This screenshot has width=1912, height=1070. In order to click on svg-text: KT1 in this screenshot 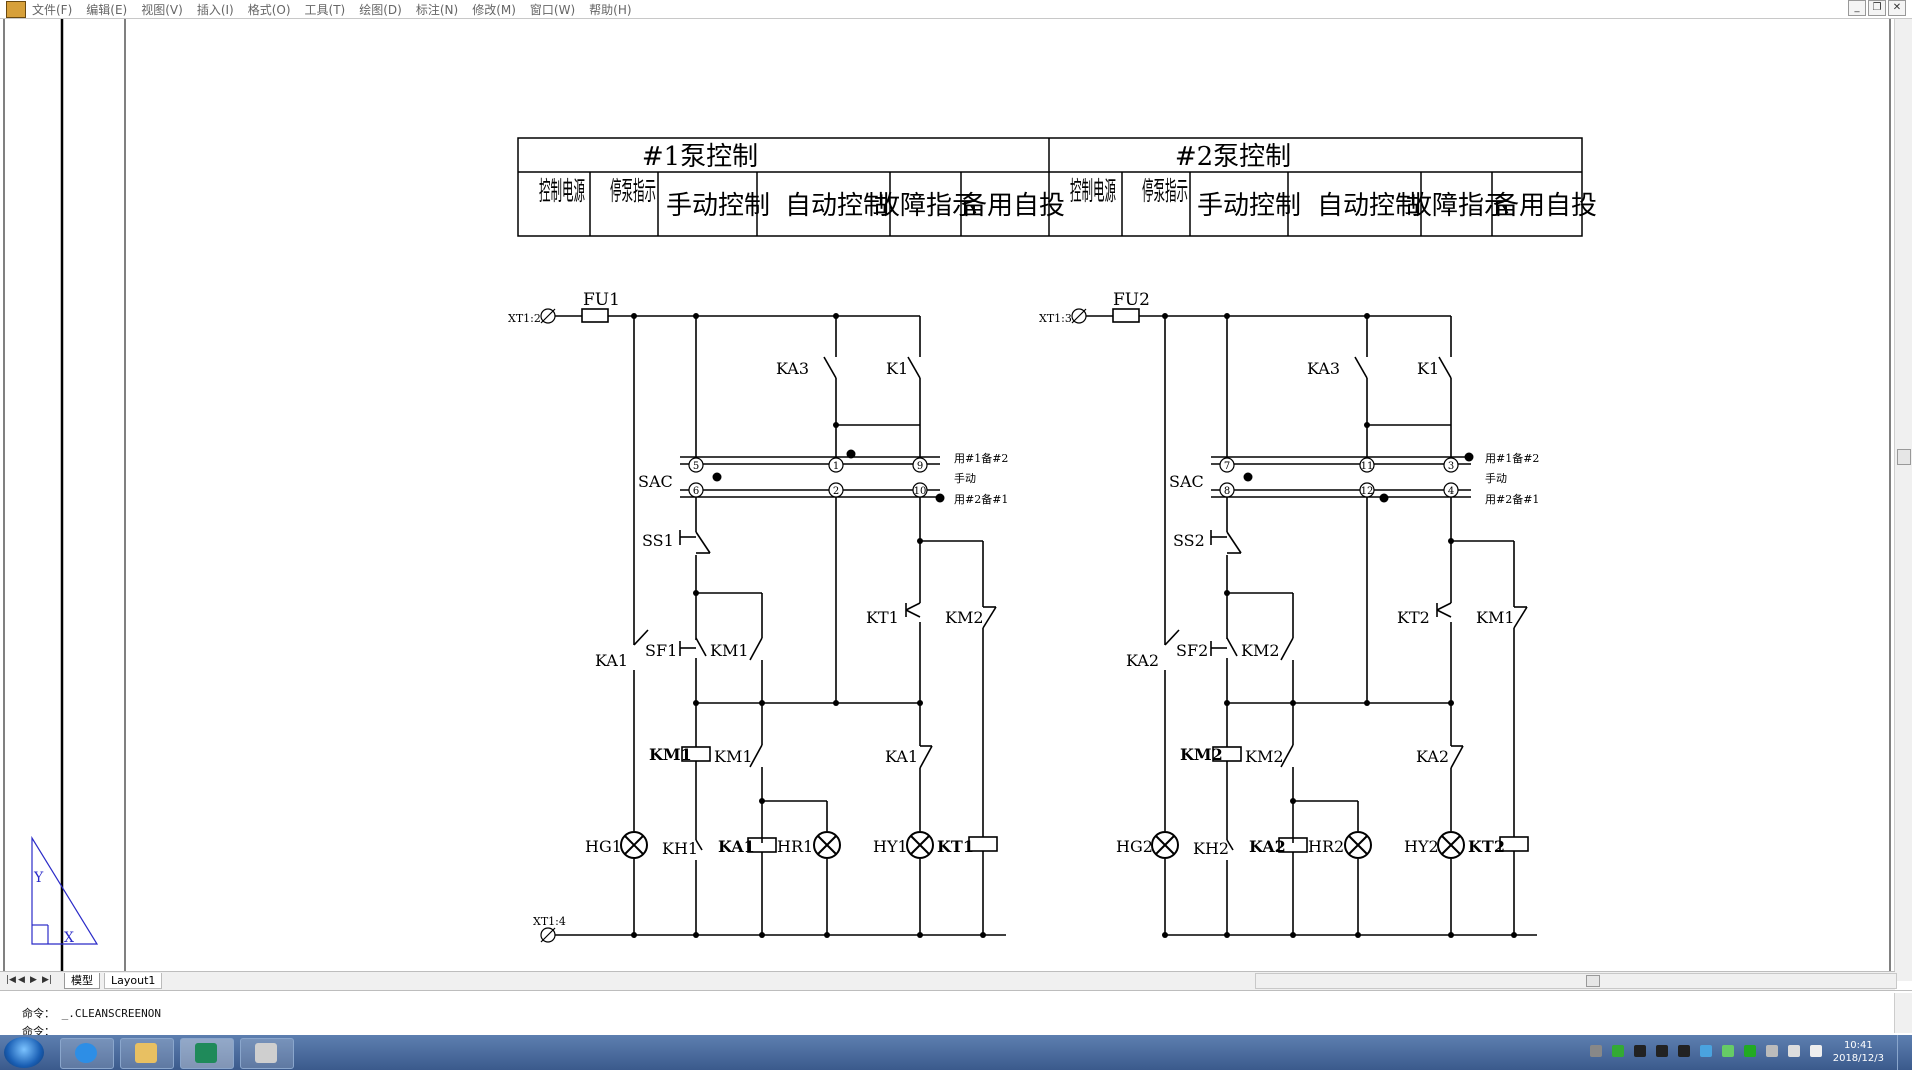, I will do `click(882, 617)`.